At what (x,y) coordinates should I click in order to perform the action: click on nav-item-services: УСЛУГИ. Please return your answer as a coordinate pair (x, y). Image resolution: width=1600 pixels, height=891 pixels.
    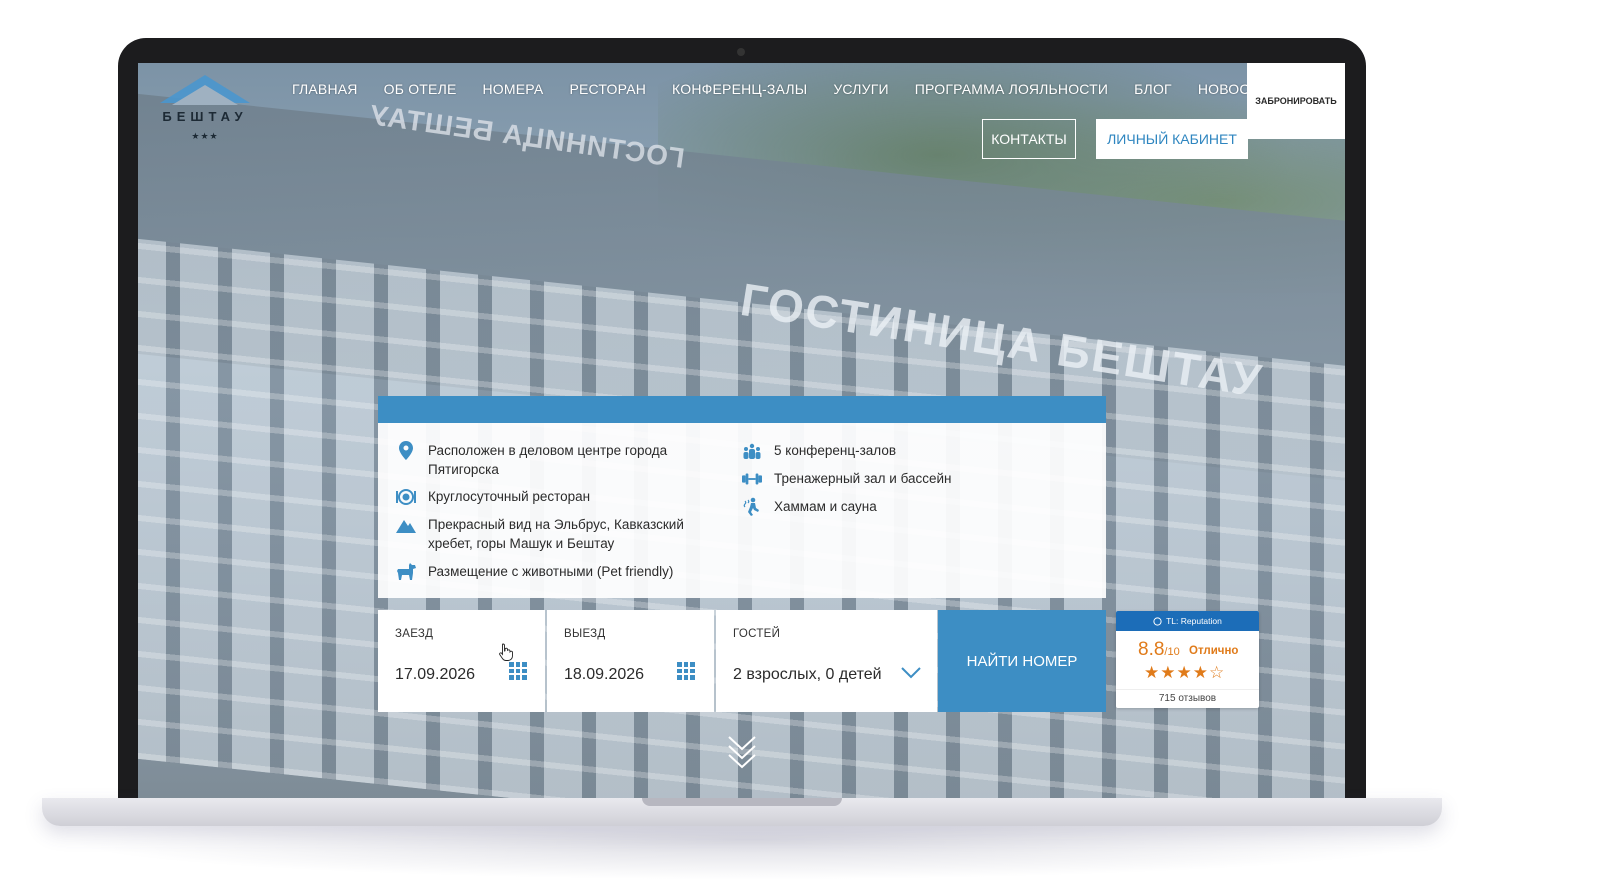
    Looking at the image, I should click on (860, 89).